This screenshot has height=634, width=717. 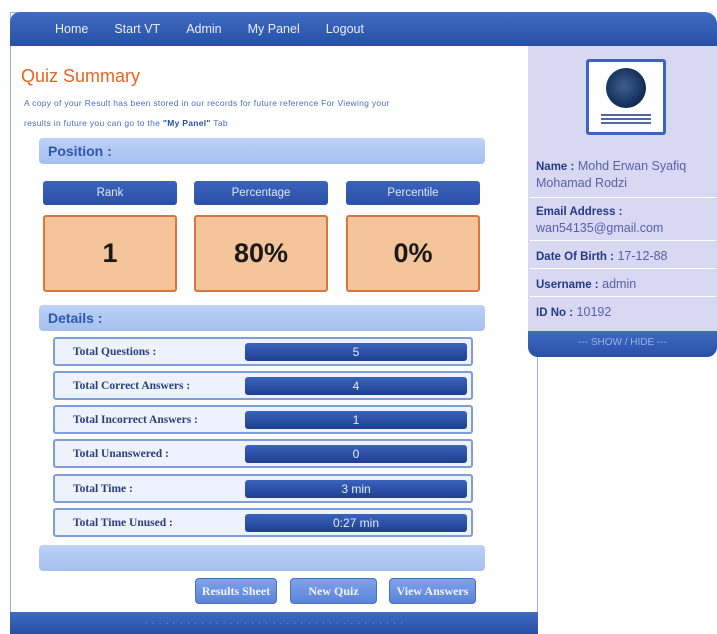 I want to click on profile-dob-value: 17-12-88, so click(x=642, y=256).